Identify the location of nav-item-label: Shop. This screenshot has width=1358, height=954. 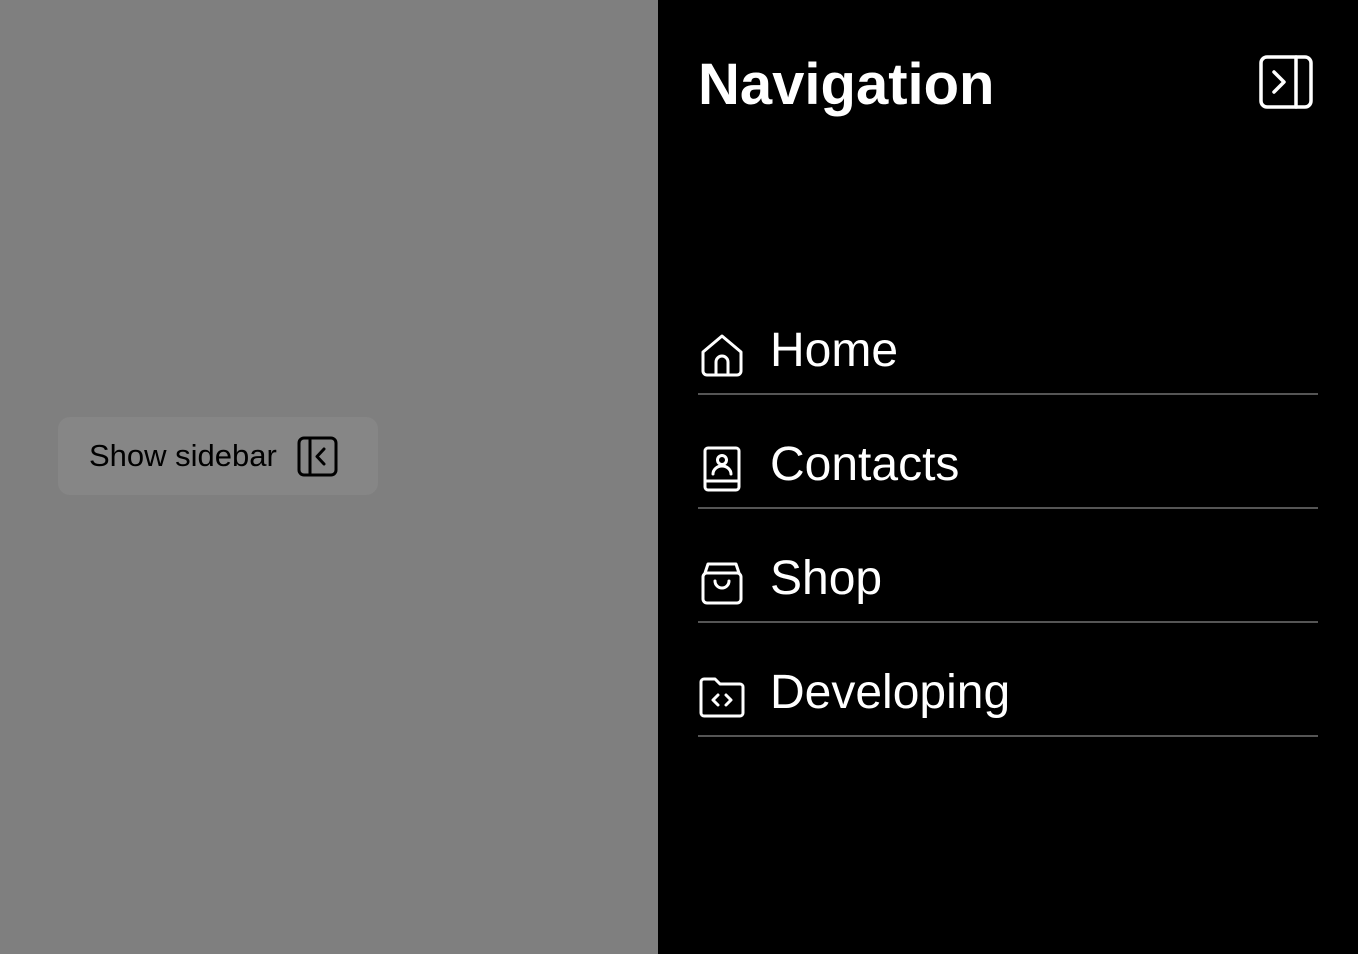
(826, 578).